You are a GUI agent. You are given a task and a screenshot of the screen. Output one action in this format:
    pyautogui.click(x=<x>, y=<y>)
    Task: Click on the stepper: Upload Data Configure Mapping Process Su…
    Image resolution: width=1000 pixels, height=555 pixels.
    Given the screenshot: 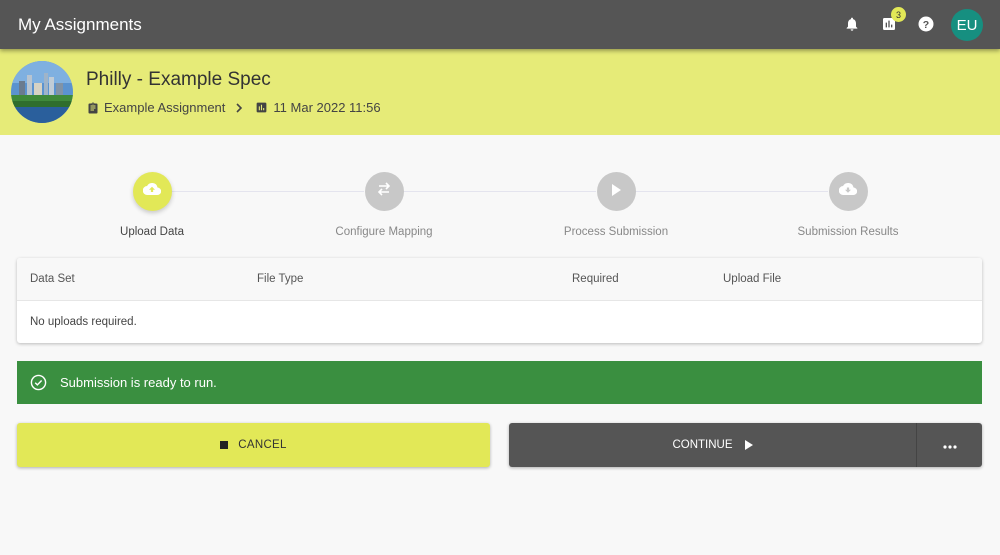 What is the action you would take?
    pyautogui.click(x=500, y=212)
    